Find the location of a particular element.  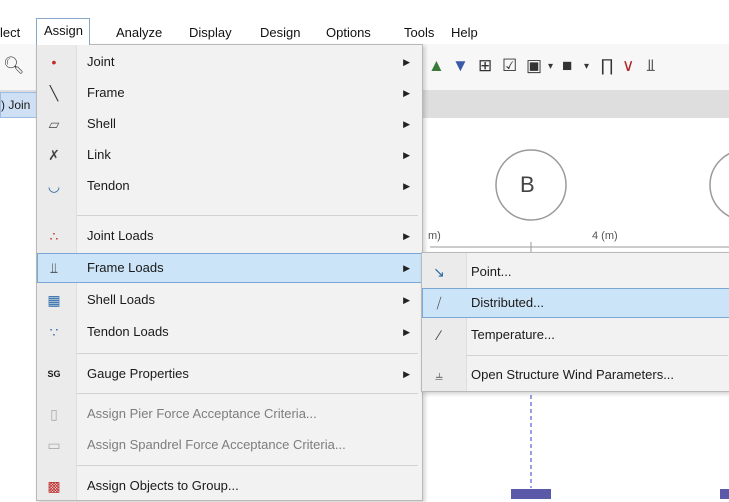

menu-design: Design is located at coordinates (280, 33).